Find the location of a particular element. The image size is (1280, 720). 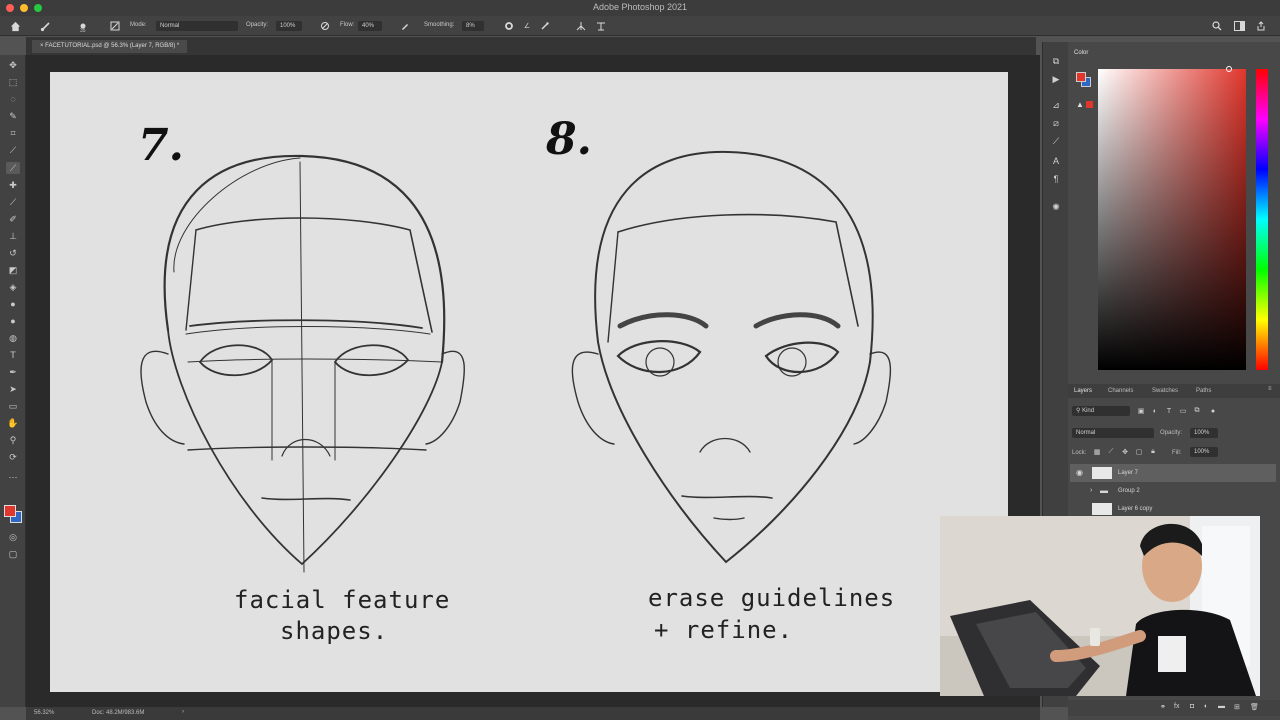

marquee-tool-icon: ⬚ is located at coordinates (13, 82).